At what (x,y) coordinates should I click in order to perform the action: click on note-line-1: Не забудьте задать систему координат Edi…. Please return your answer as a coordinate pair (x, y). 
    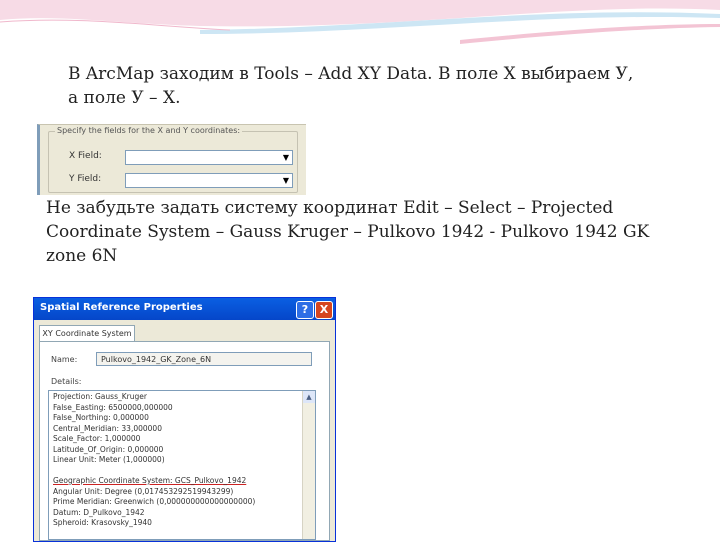
    Looking at the image, I should click on (330, 208).